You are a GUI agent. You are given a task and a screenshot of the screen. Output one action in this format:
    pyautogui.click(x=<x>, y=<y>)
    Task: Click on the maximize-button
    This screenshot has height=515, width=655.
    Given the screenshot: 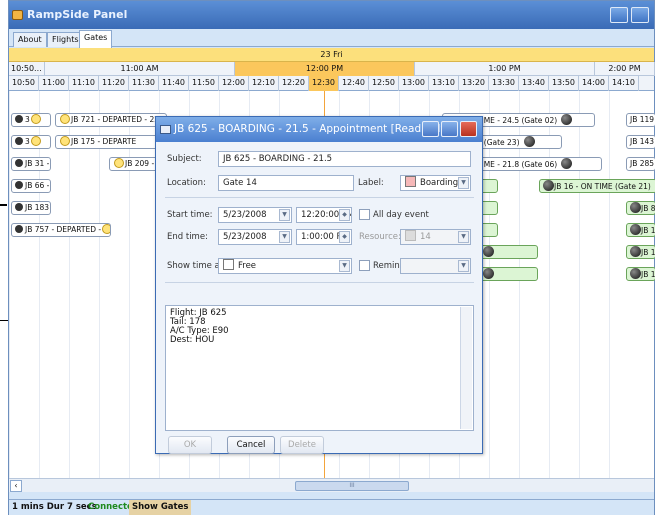 What is the action you would take?
    pyautogui.click(x=640, y=15)
    